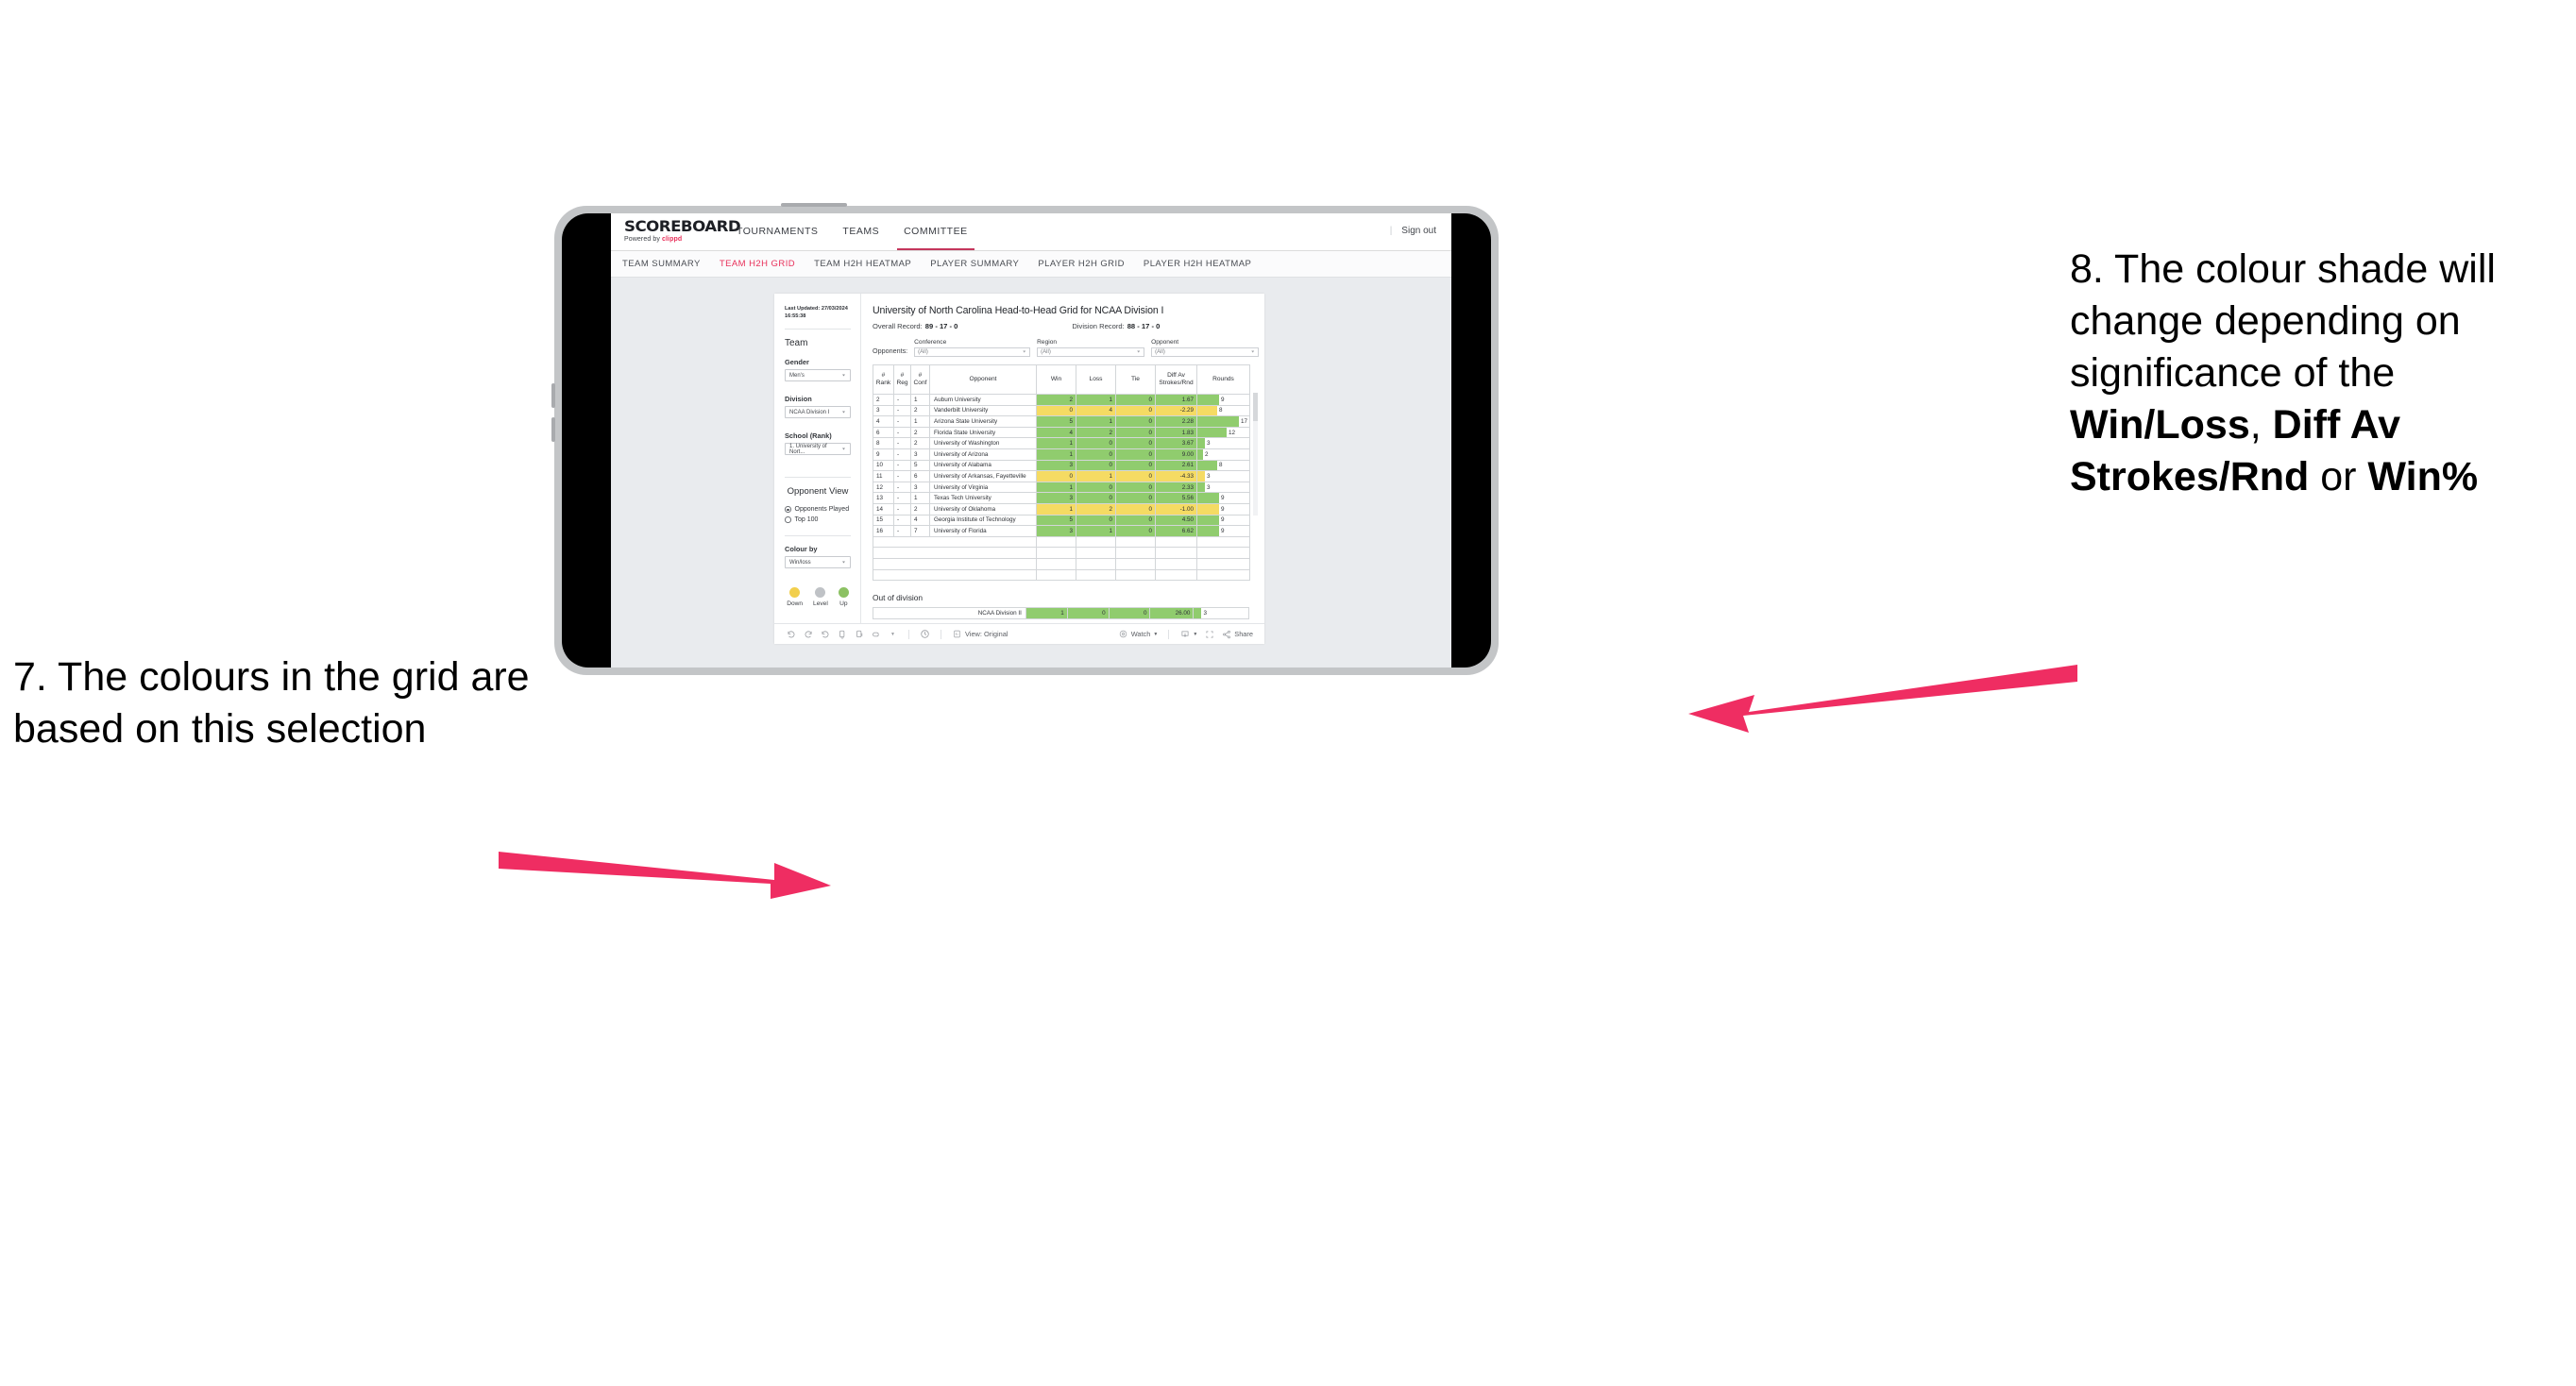 The width and height of the screenshot is (2576, 1386). What do you see at coordinates (1207, 454) in the screenshot?
I see `rounds-value: 2` at bounding box center [1207, 454].